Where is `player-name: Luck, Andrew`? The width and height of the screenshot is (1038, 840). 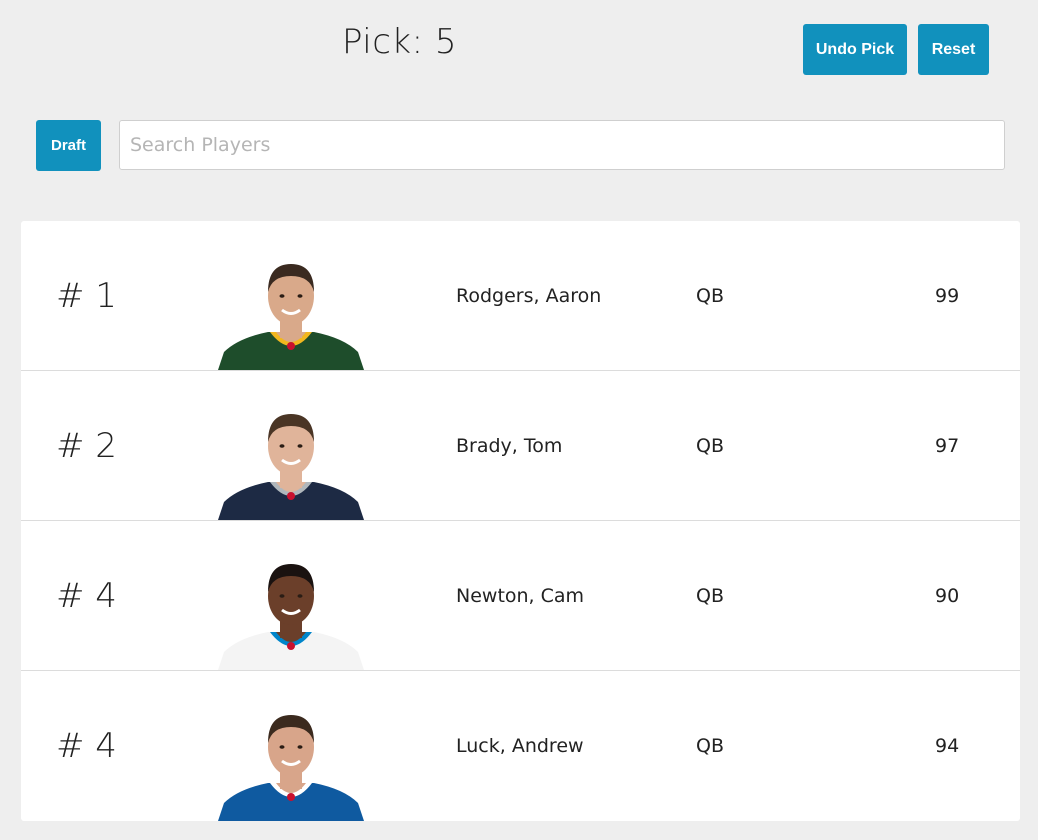
player-name: Luck, Andrew is located at coordinates (520, 746).